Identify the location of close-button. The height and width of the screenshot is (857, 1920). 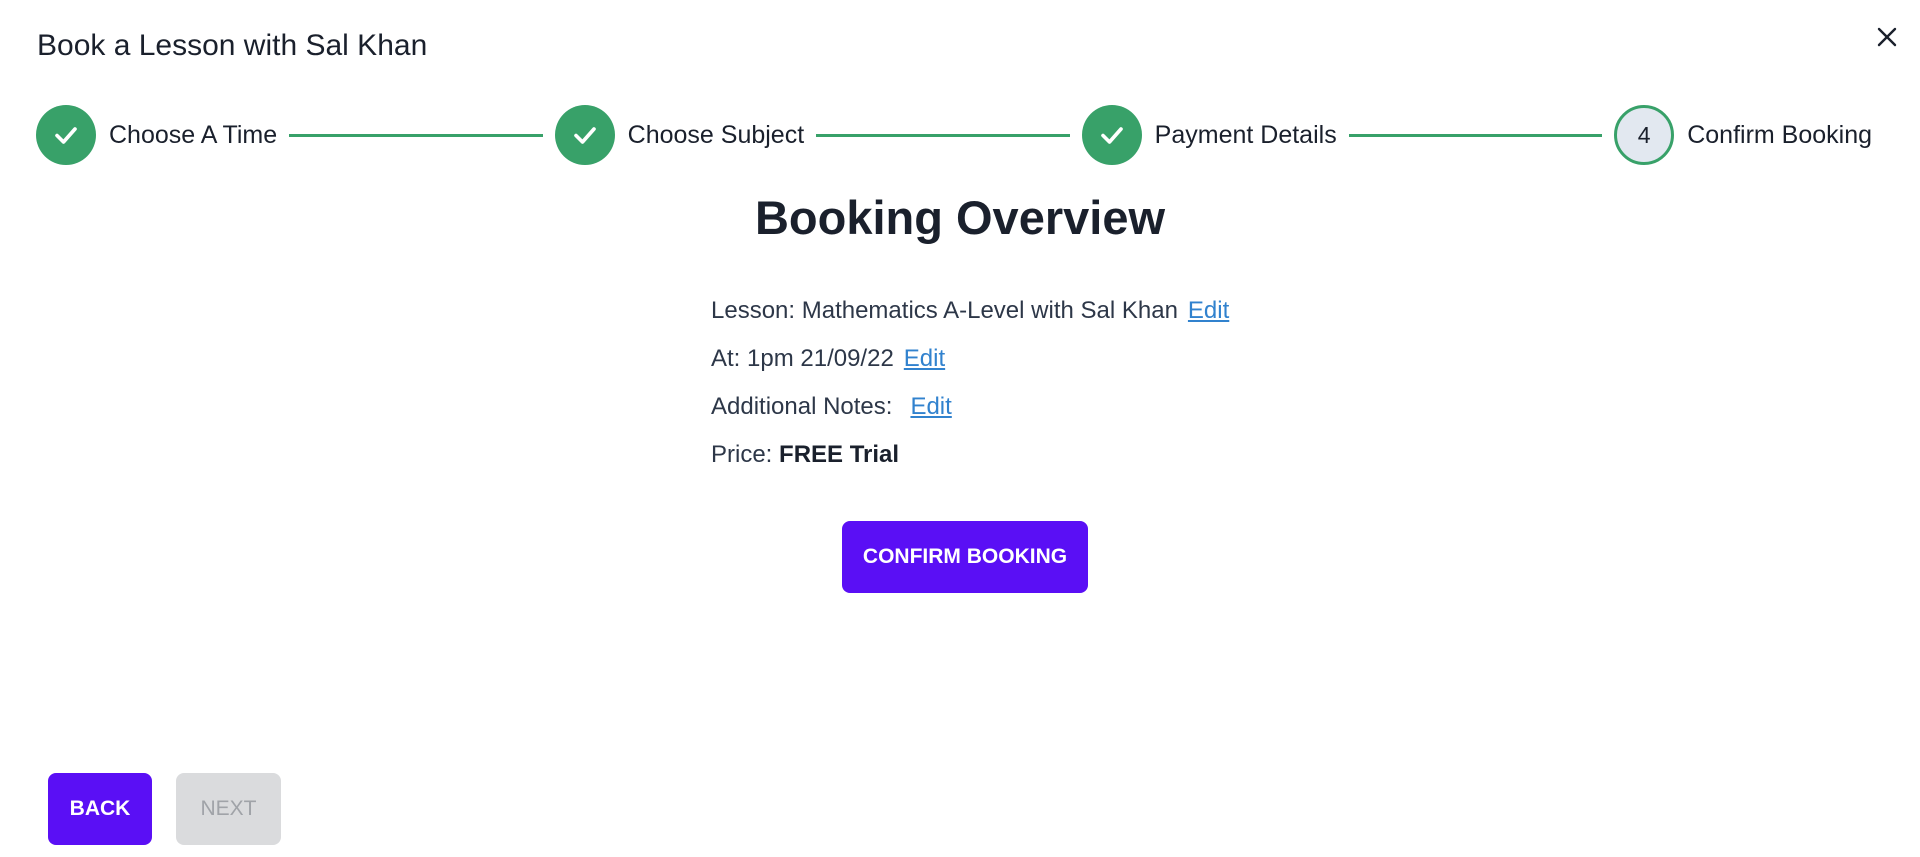
(1887, 37).